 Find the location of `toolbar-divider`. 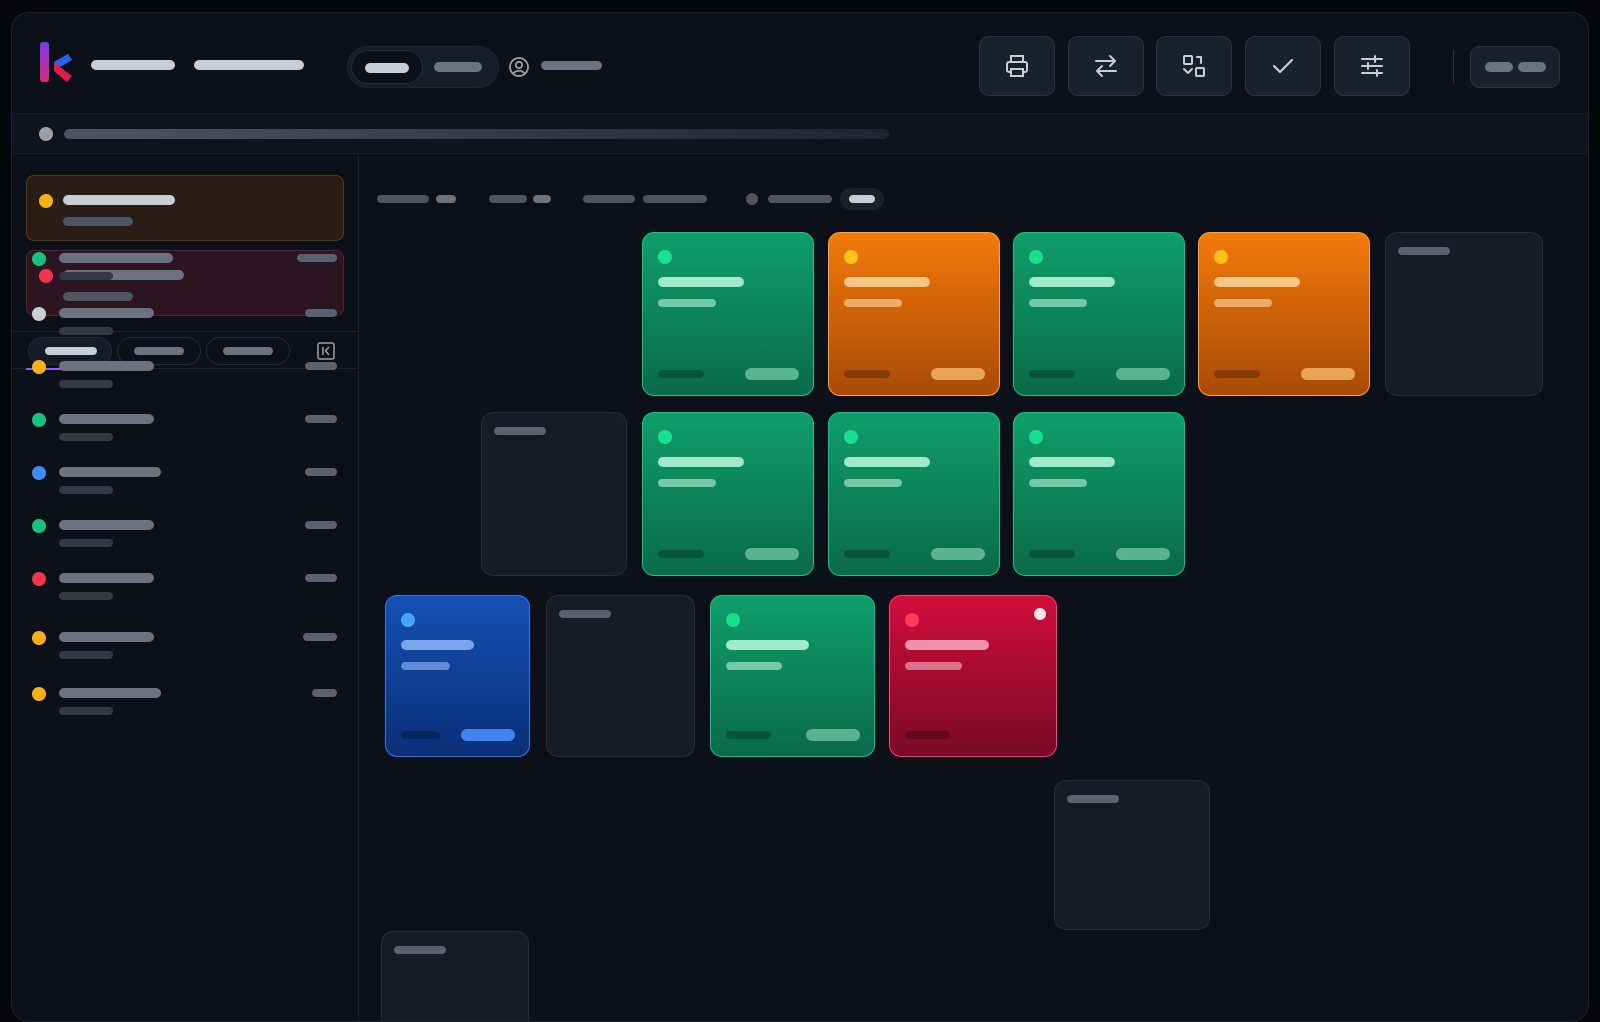

toolbar-divider is located at coordinates (1453, 67).